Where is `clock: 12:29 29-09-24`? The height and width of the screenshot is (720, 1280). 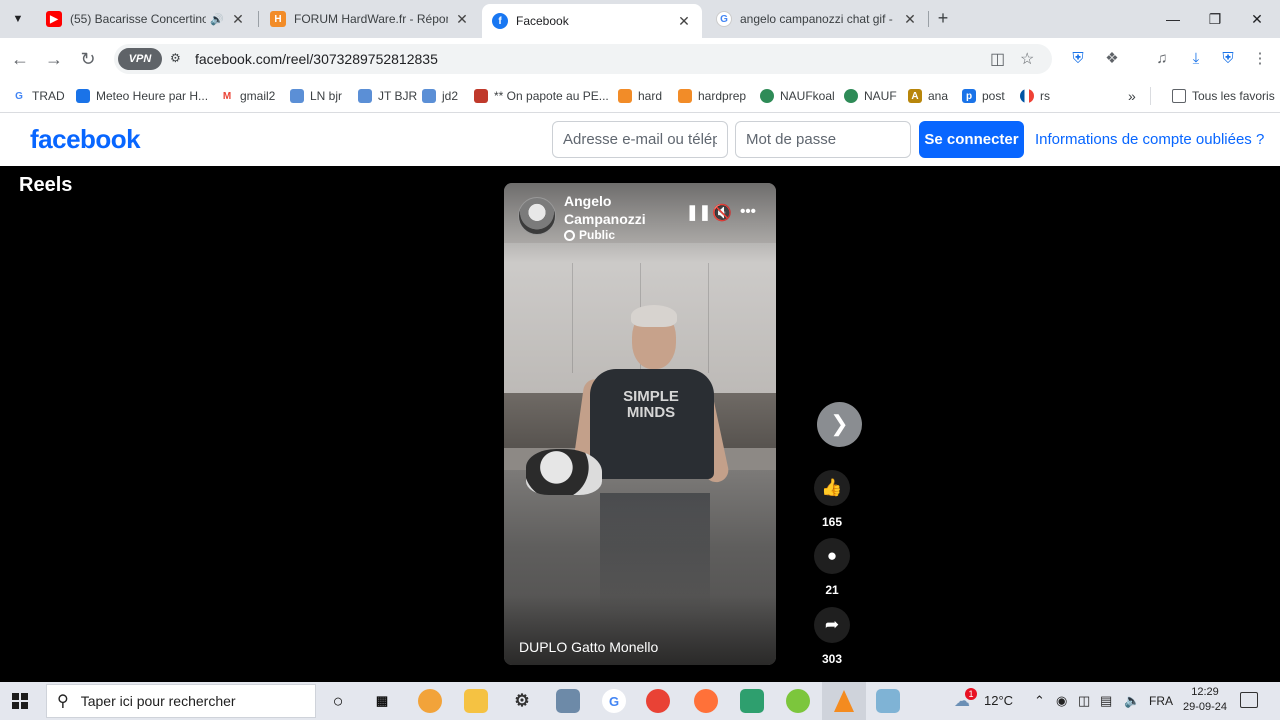
clock: 12:29 29-09-24 is located at coordinates (1205, 700).